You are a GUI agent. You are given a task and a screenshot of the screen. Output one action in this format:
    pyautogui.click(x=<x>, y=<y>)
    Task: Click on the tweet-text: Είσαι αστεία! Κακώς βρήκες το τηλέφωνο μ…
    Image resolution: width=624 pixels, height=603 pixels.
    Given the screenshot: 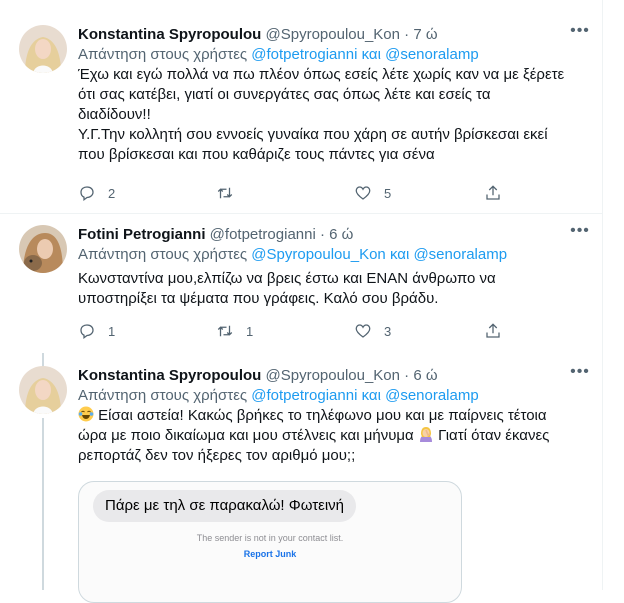 What is the action you would take?
    pyautogui.click(x=334, y=436)
    